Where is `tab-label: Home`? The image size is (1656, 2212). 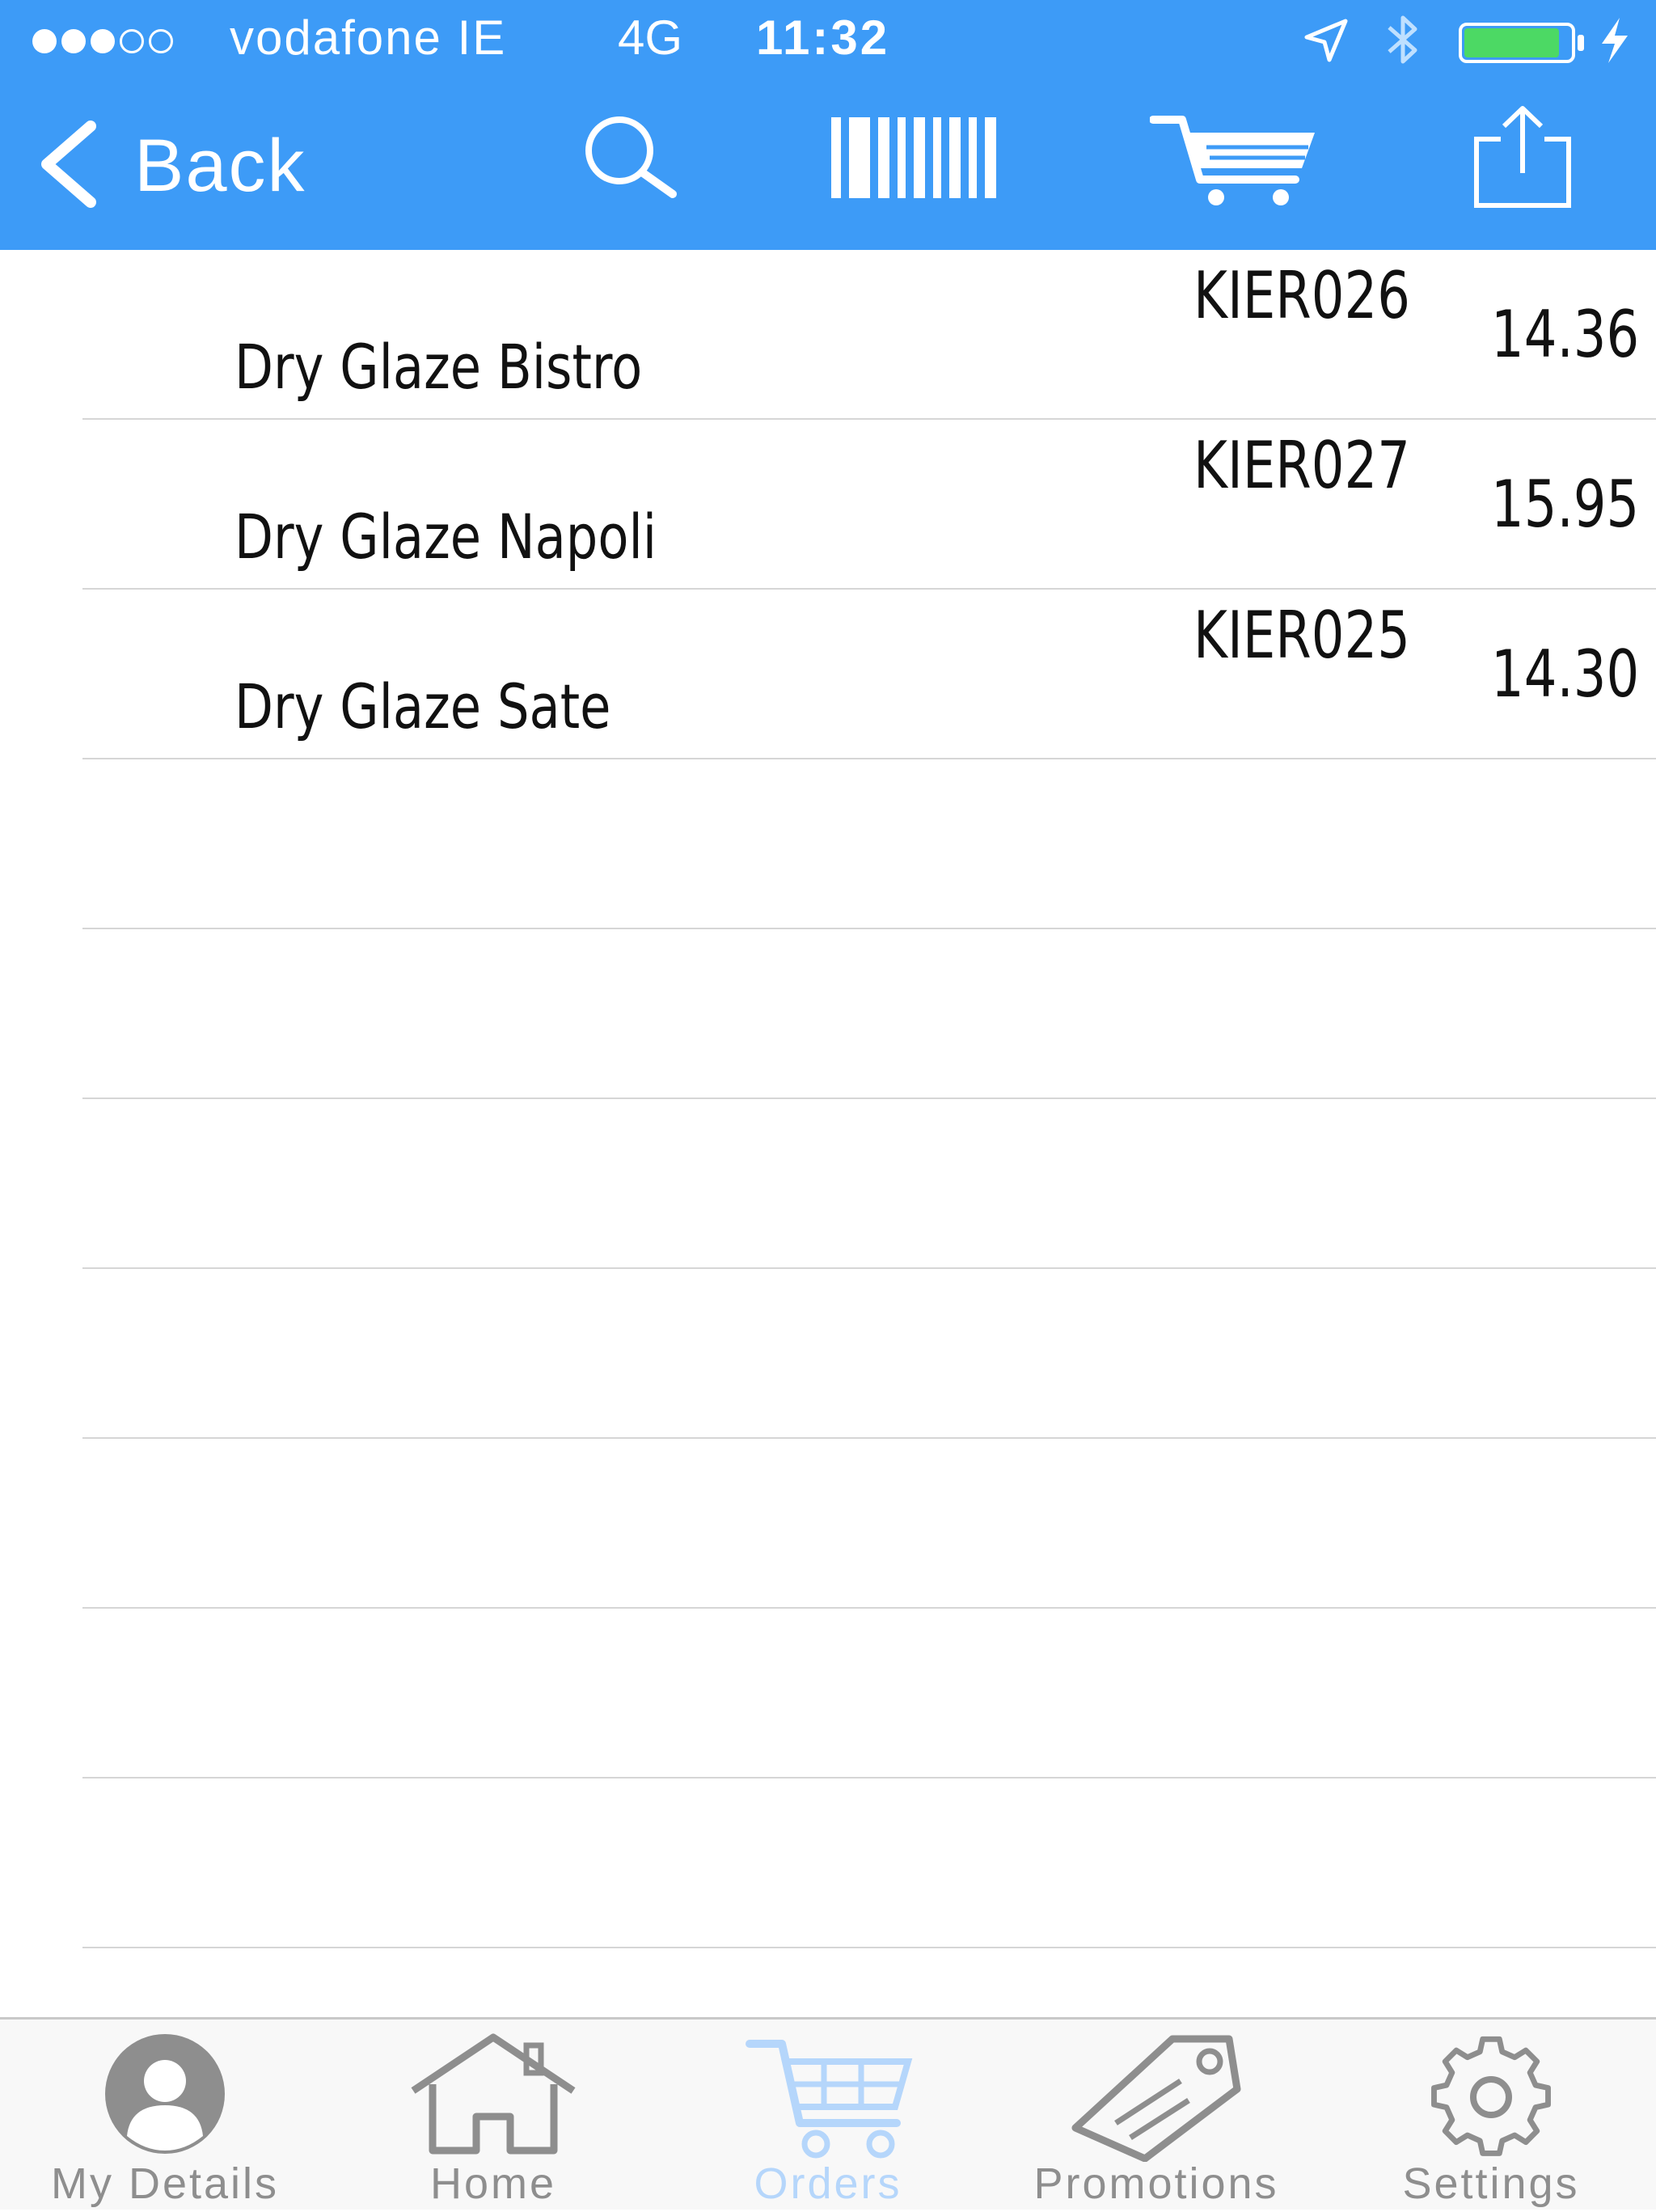
tab-label: Home is located at coordinates (493, 2183).